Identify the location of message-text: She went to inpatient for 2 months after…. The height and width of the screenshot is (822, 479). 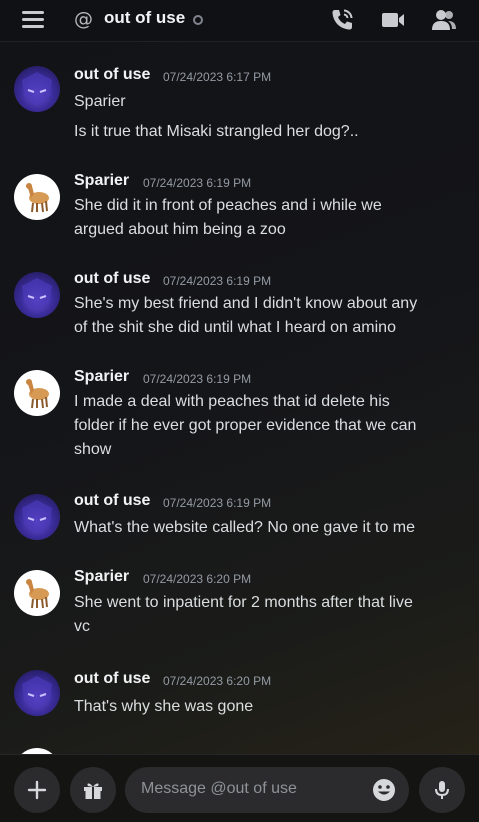
(243, 602).